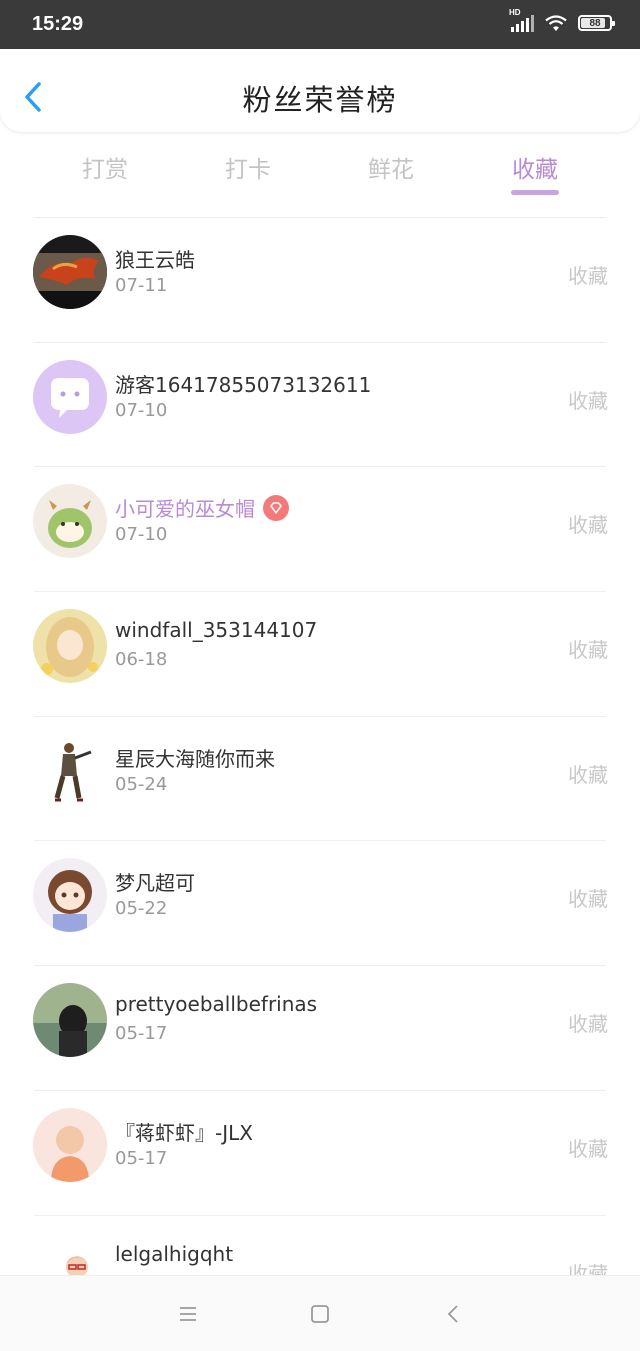 The width and height of the screenshot is (640, 1351). What do you see at coordinates (184, 1132) in the screenshot?
I see `fan-name: 『蒋虾虾』-JLX` at bounding box center [184, 1132].